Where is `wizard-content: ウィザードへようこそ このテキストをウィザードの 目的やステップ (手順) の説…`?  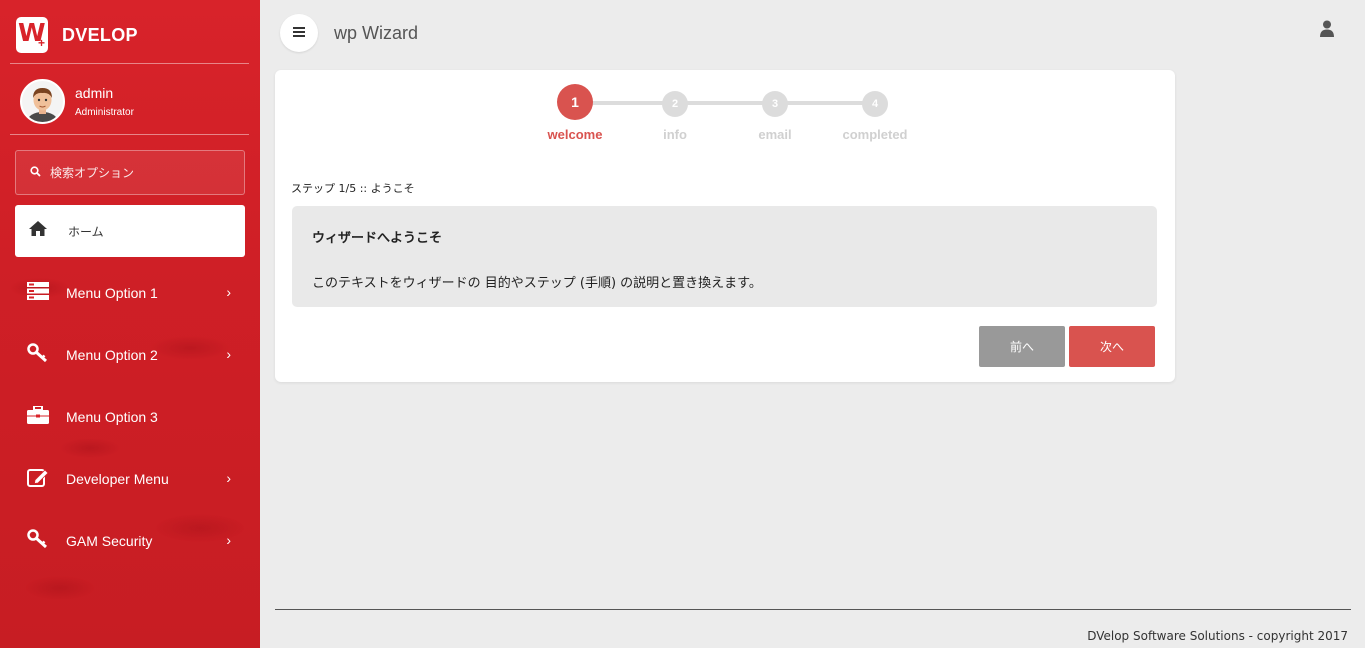 wizard-content: ウィザードへようこそ このテキストをウィザードの 目的やステップ (手順) の説… is located at coordinates (724, 256).